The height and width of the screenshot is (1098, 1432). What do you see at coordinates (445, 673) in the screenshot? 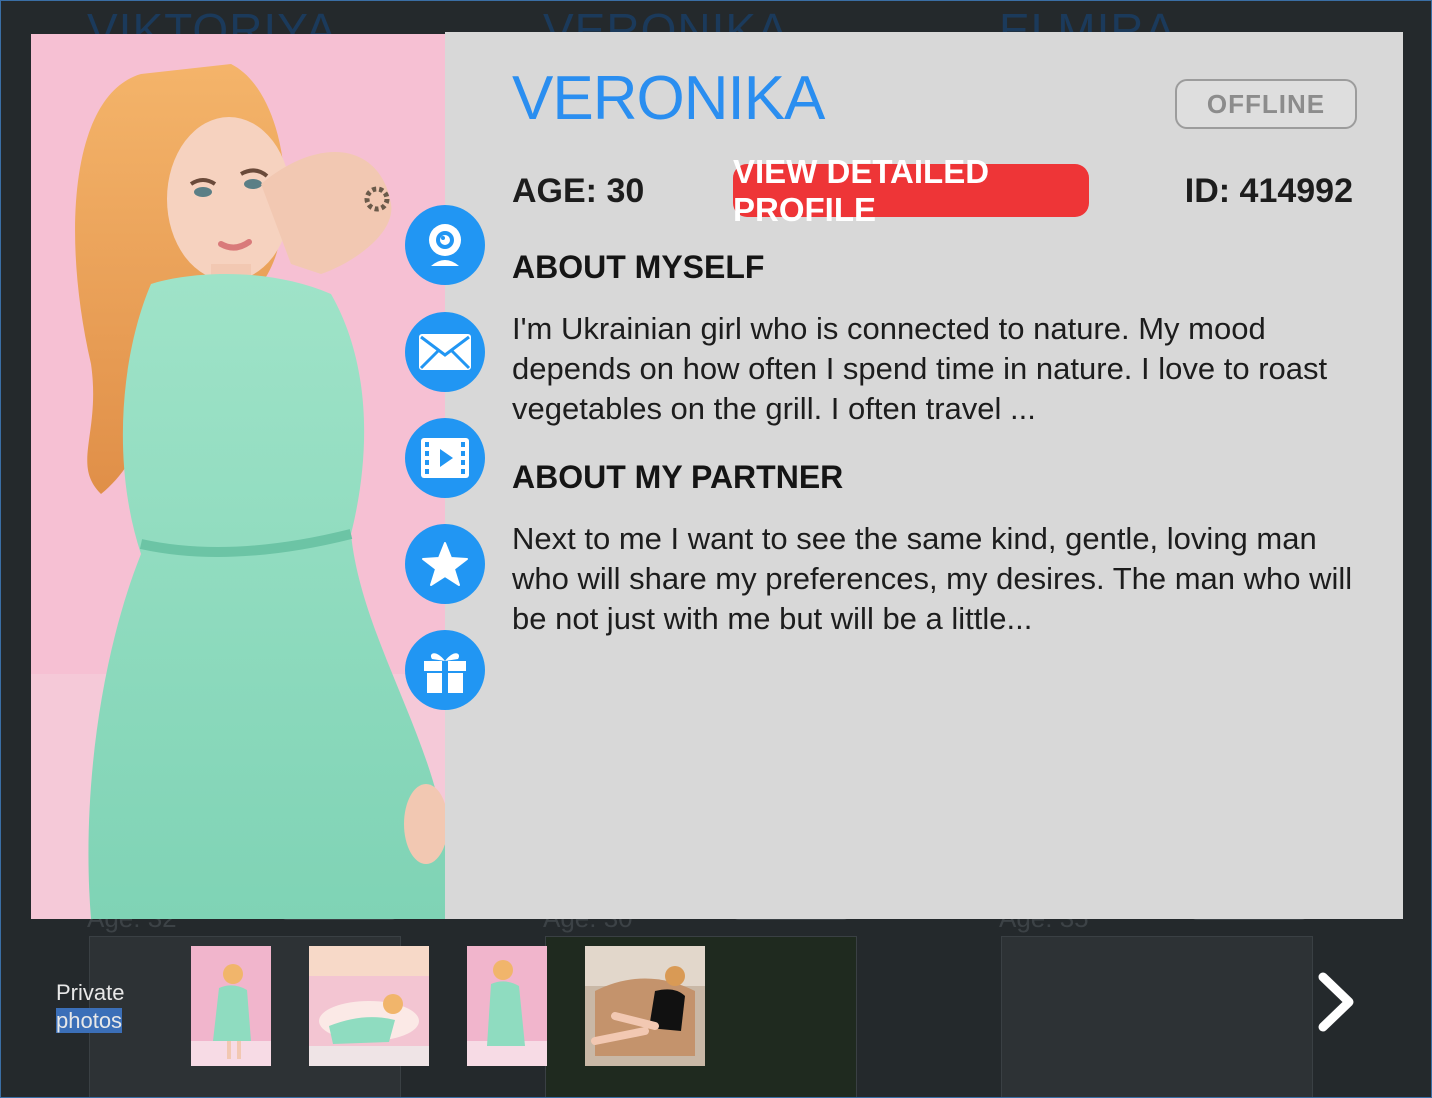
I see `gift-icon` at bounding box center [445, 673].